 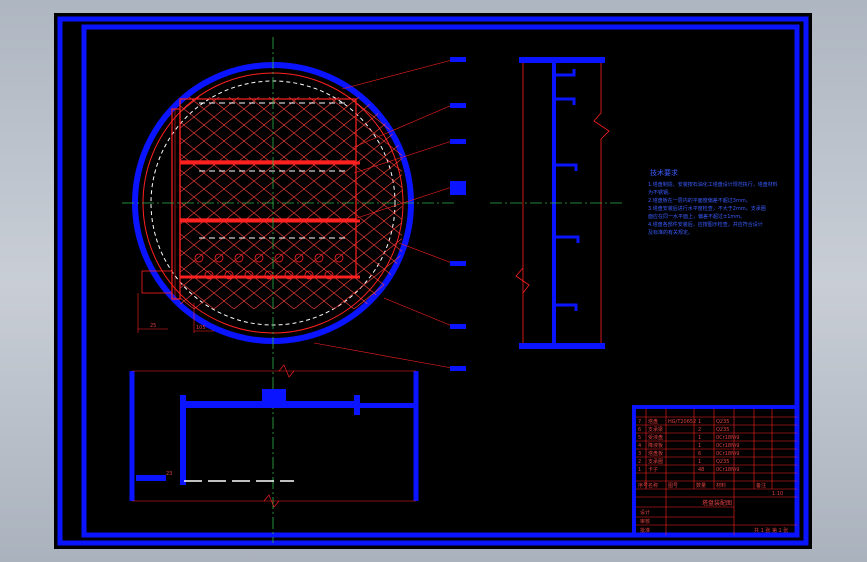 What do you see at coordinates (699, 200) in the screenshot?
I see `tech-line-3: 2.塔盘板在一层内的平面度偏差不超过3mm。` at bounding box center [699, 200].